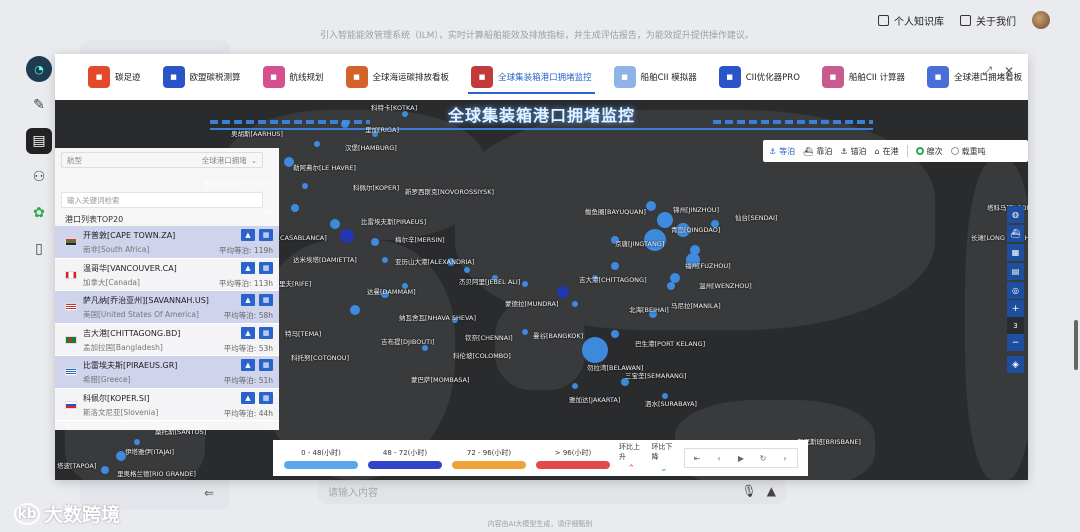 The width and height of the screenshot is (1080, 532). What do you see at coordinates (987, 71) in the screenshot?
I see `fullscreen-icon: ⤢` at bounding box center [987, 71].